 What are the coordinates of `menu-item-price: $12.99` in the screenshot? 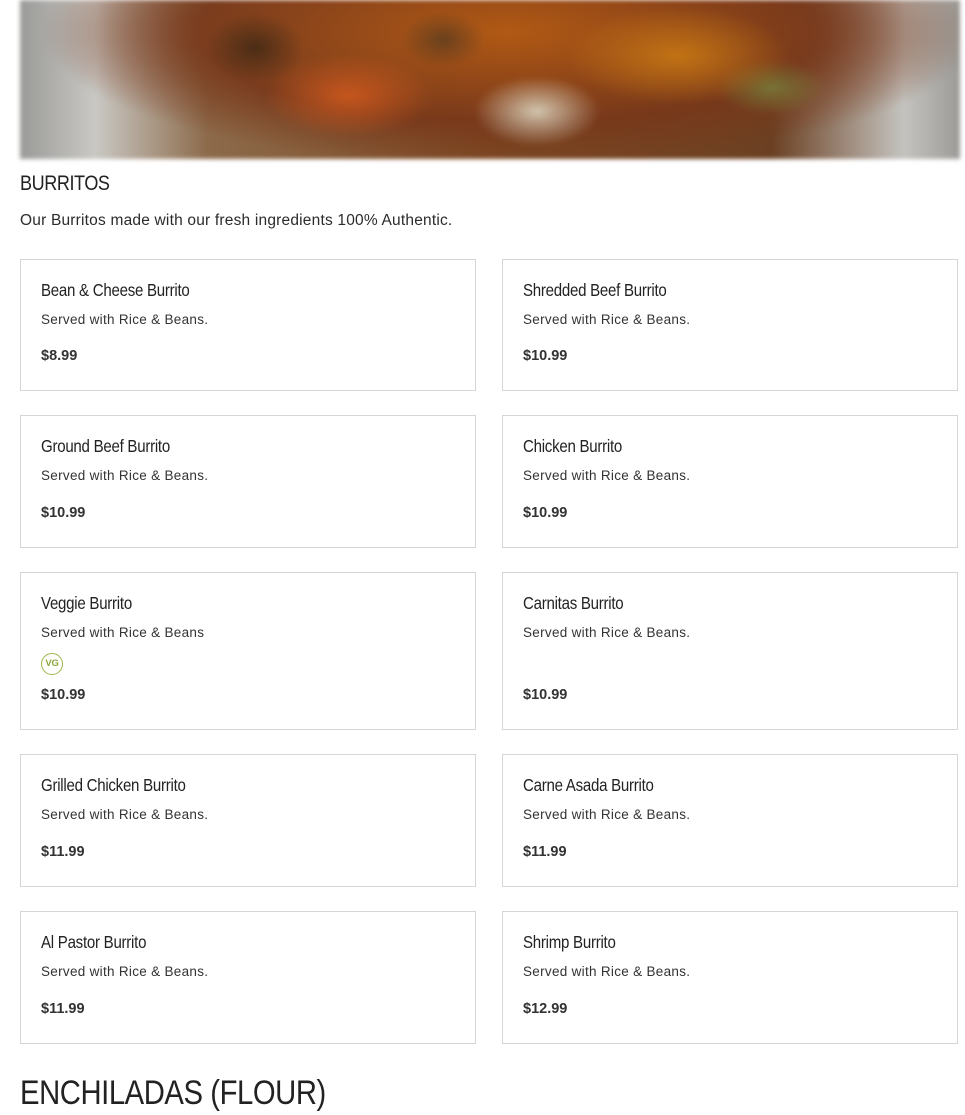 It's located at (545, 1009).